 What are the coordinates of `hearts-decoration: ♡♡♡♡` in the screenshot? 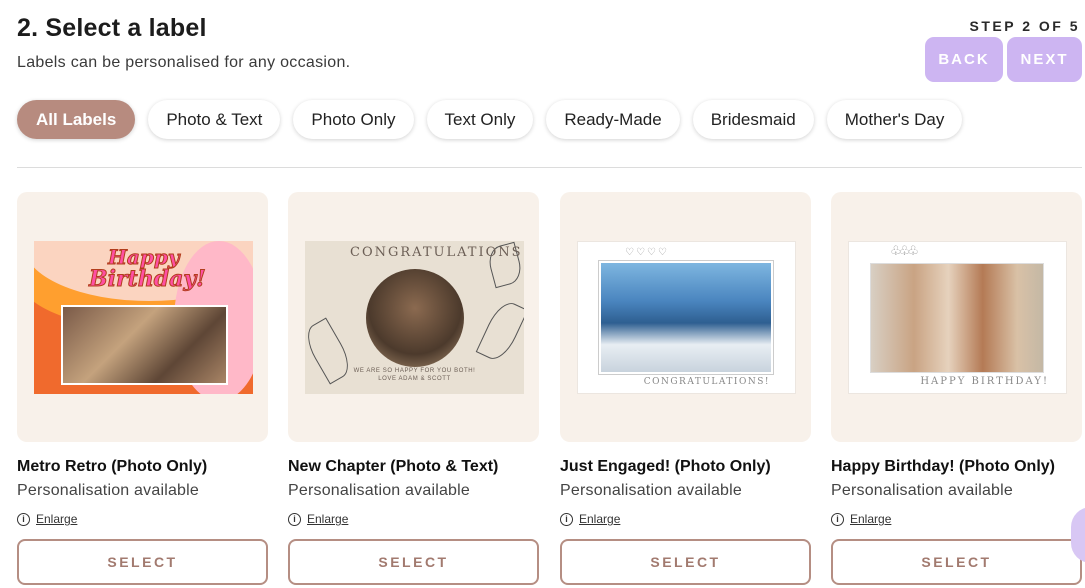 It's located at (647, 252).